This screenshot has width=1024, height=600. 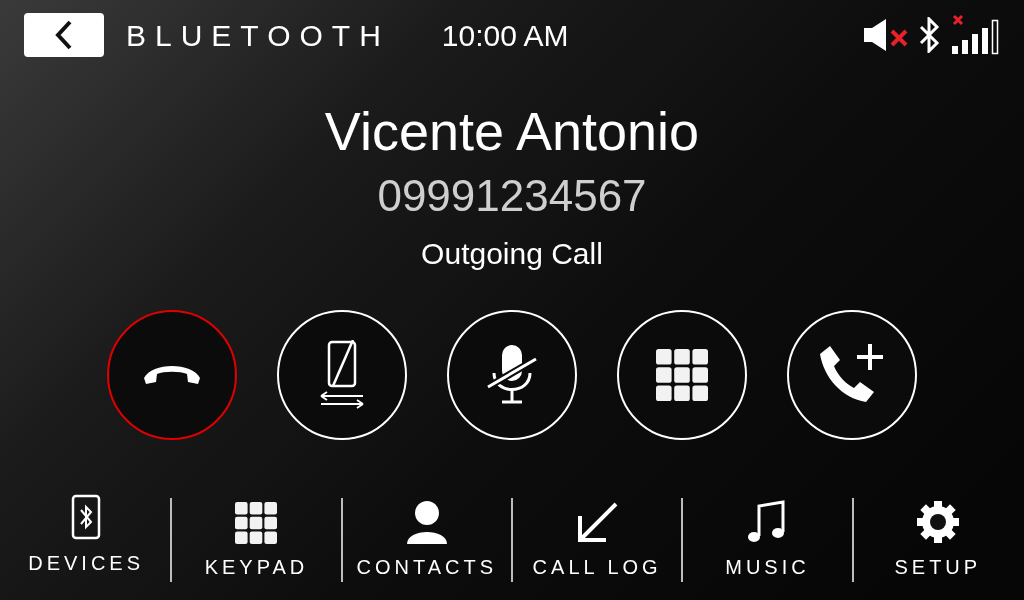 I want to click on settings-icon, so click(x=937, y=522).